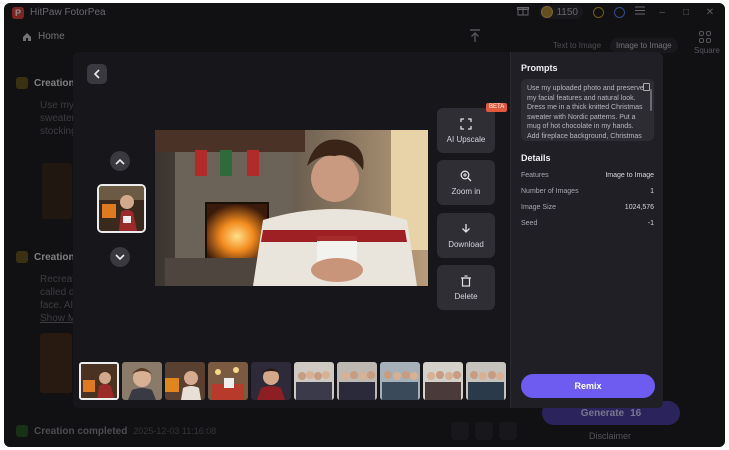 This screenshot has height=450, width=729. Describe the element at coordinates (121, 208) in the screenshot. I see `current-image-thumbnail` at that location.